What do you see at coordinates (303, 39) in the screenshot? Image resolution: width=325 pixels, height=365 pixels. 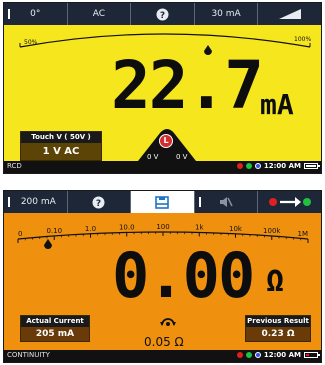 I see `scale-max-label: 100%` at bounding box center [303, 39].